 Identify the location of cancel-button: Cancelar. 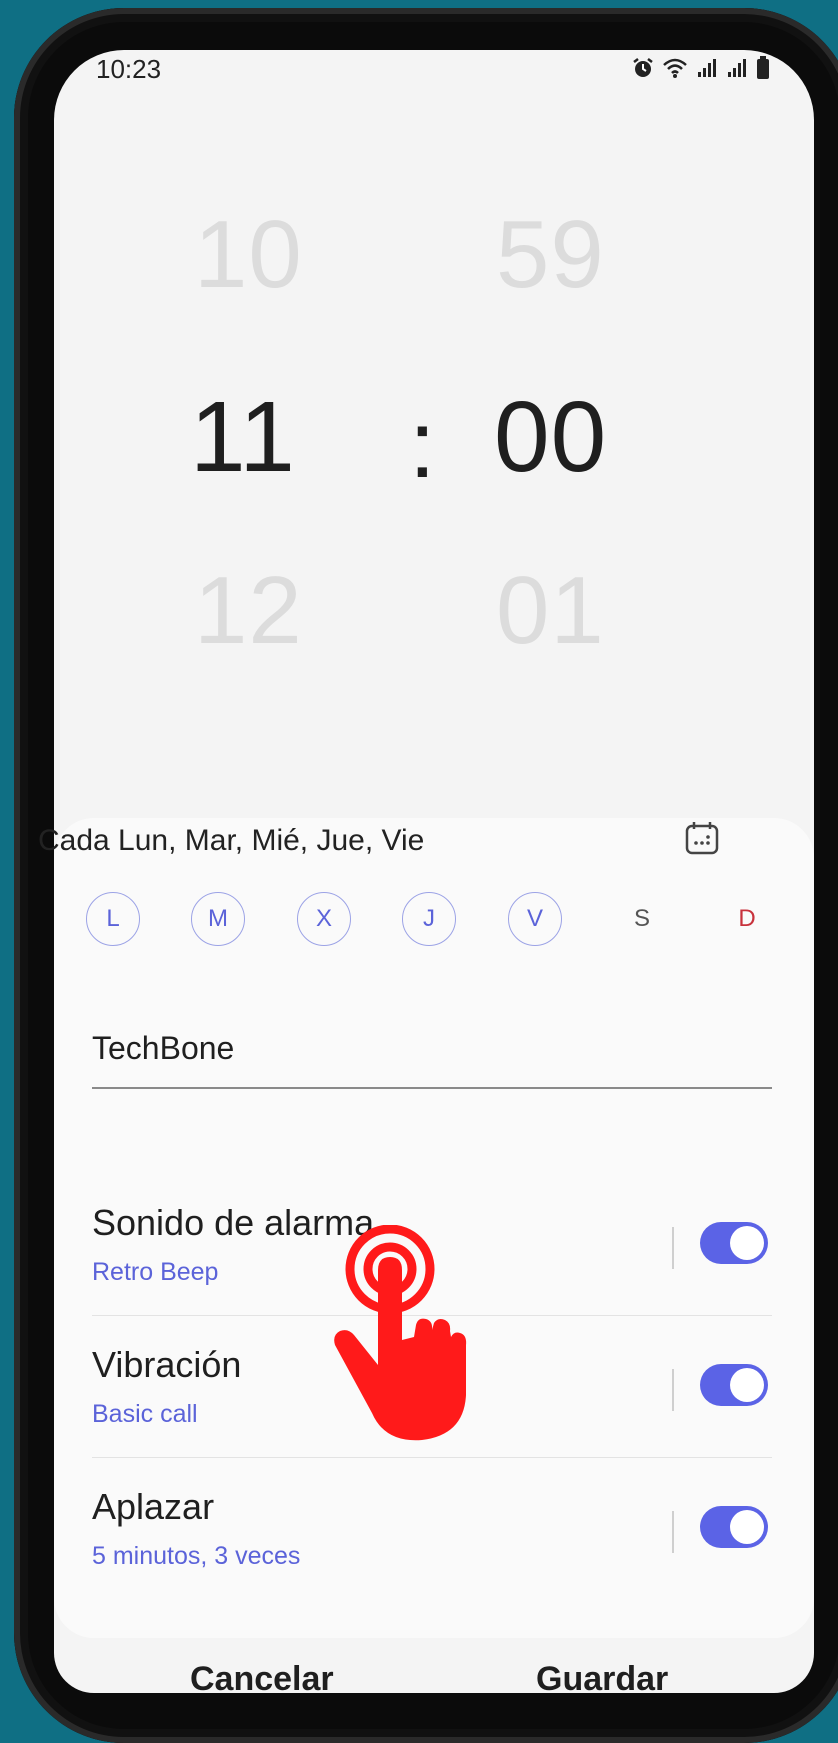
(262, 1679).